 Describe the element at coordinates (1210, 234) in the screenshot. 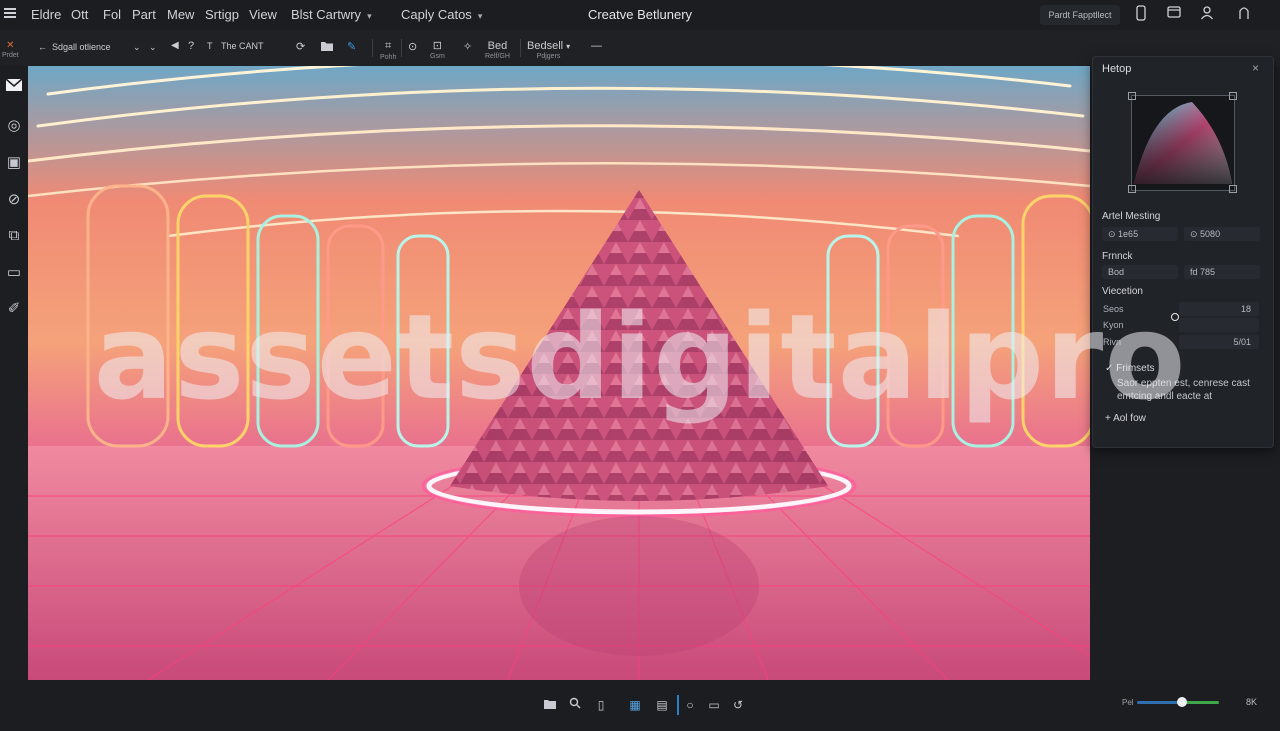

I see `field-b-value: 5080` at that location.